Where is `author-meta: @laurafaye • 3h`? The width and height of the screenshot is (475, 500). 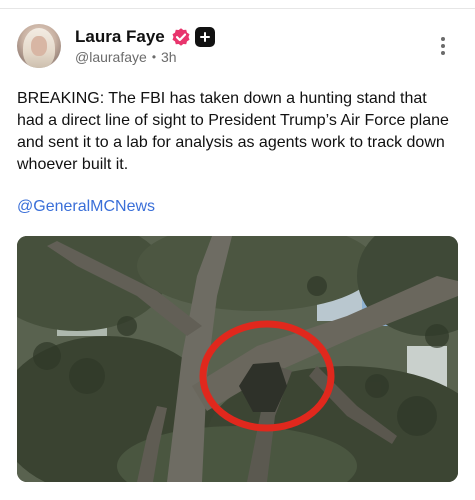 author-meta: @laurafaye • 3h is located at coordinates (126, 57).